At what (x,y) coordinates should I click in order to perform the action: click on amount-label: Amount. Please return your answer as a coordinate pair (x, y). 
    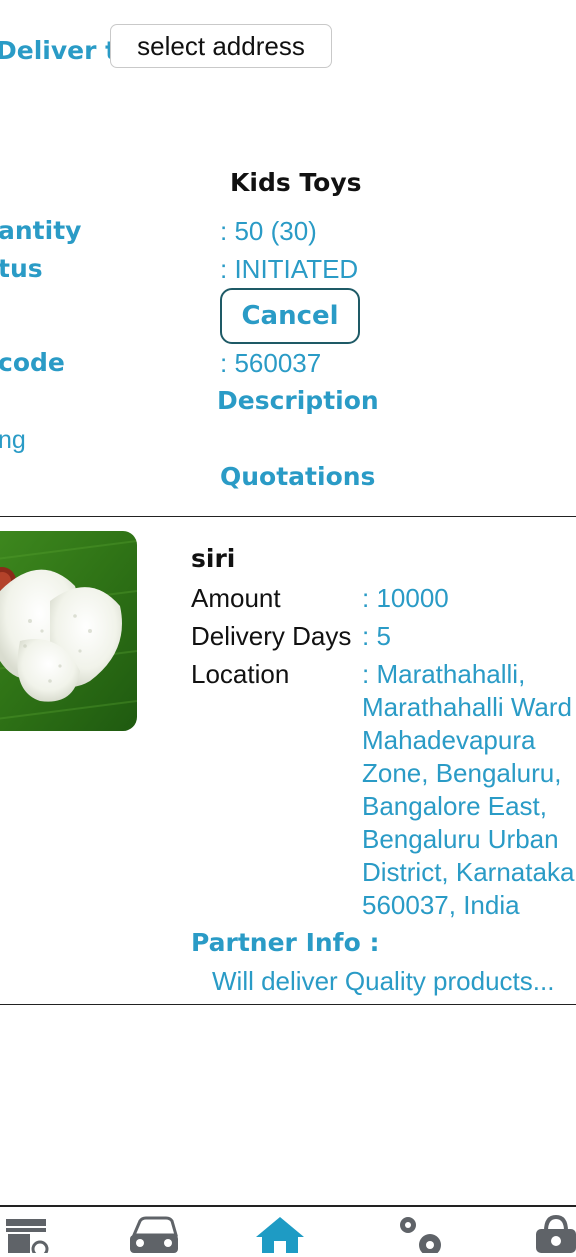
    Looking at the image, I should click on (236, 598).